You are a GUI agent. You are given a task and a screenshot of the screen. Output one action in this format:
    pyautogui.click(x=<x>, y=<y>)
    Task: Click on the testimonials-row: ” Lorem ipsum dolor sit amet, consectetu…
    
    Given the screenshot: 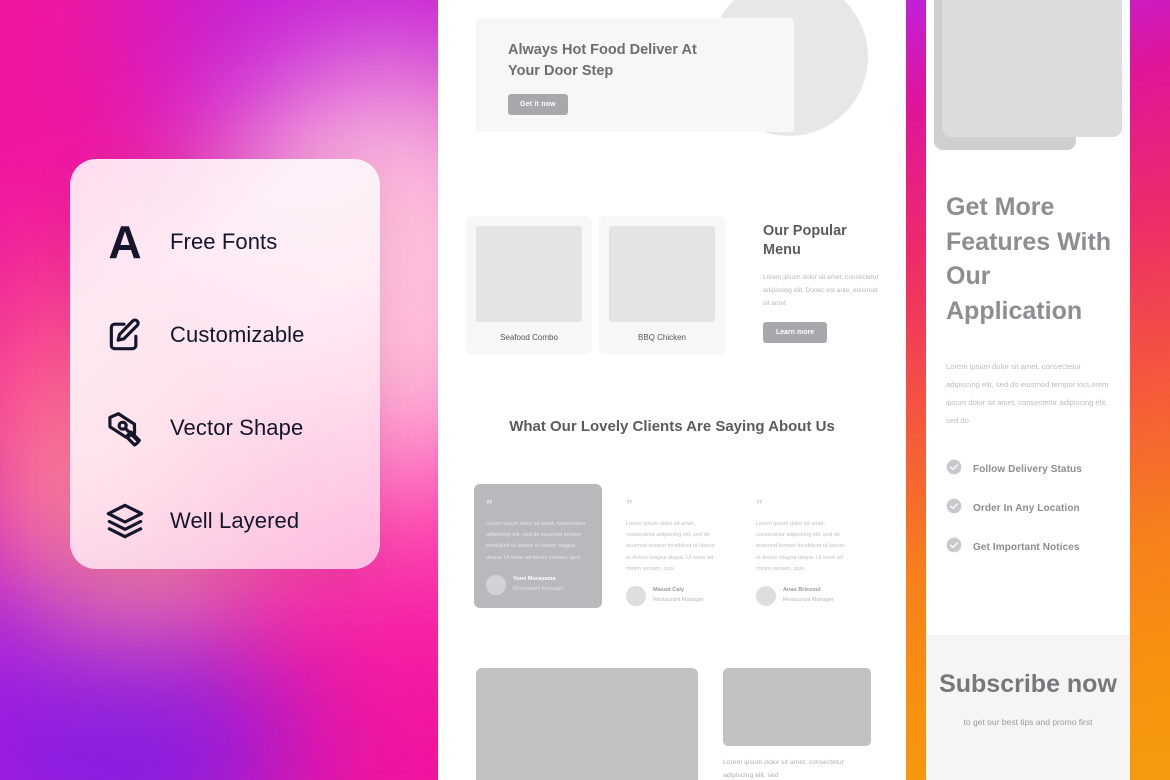 What is the action you would take?
    pyautogui.click(x=674, y=551)
    